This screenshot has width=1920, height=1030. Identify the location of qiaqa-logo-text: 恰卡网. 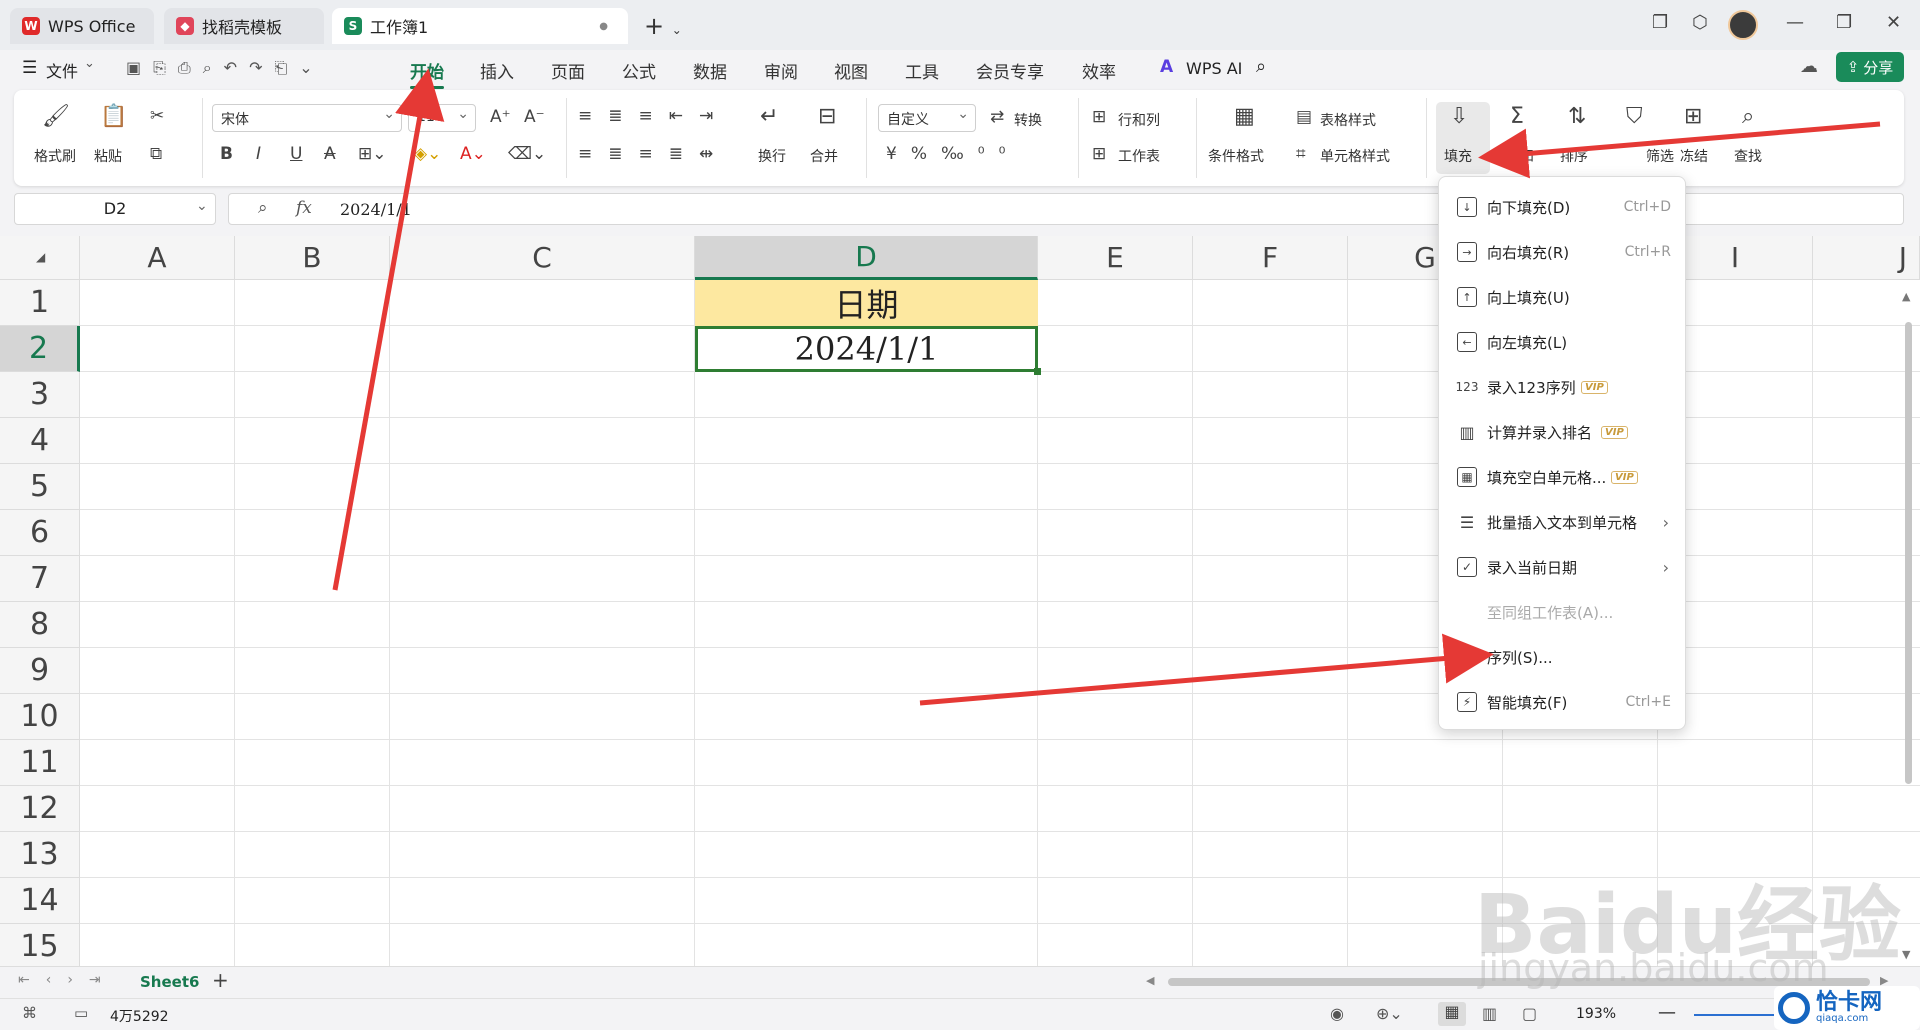
(1849, 1003).